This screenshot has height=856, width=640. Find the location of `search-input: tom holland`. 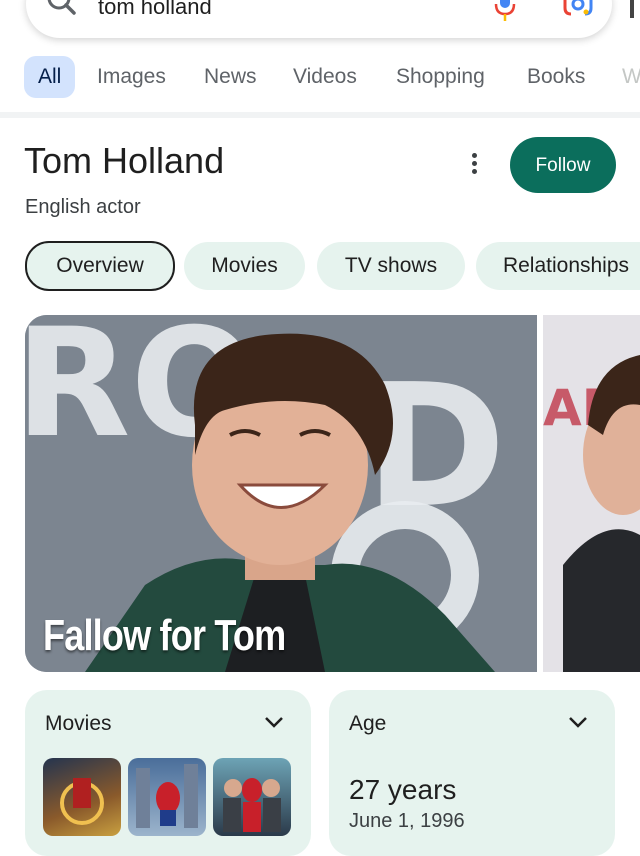

search-input: tom holland is located at coordinates (155, 10).